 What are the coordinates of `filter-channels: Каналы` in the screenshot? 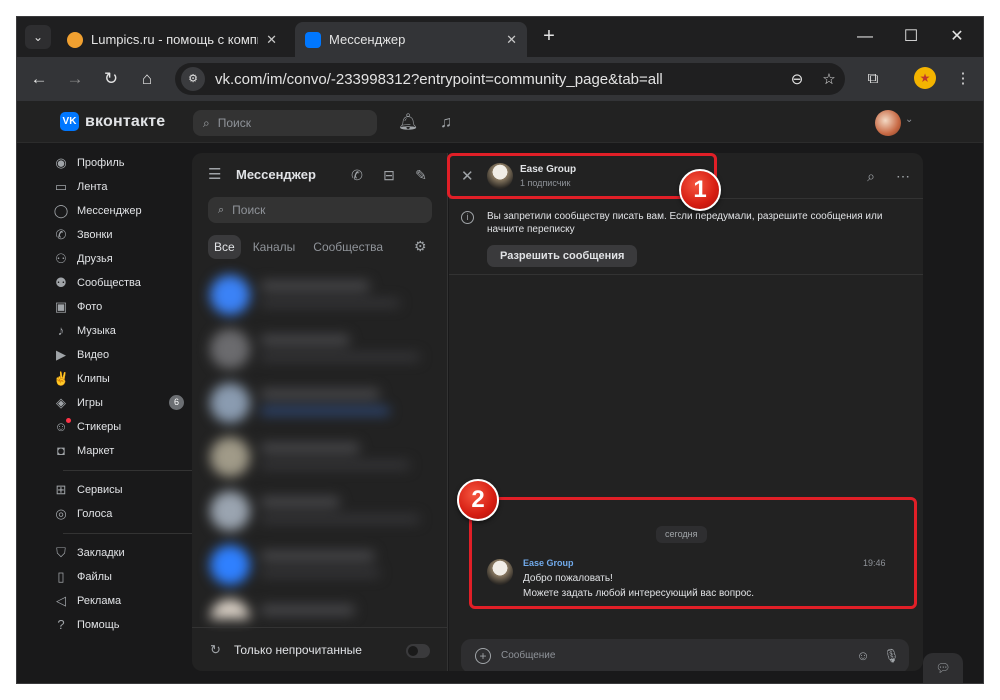 It's located at (274, 247).